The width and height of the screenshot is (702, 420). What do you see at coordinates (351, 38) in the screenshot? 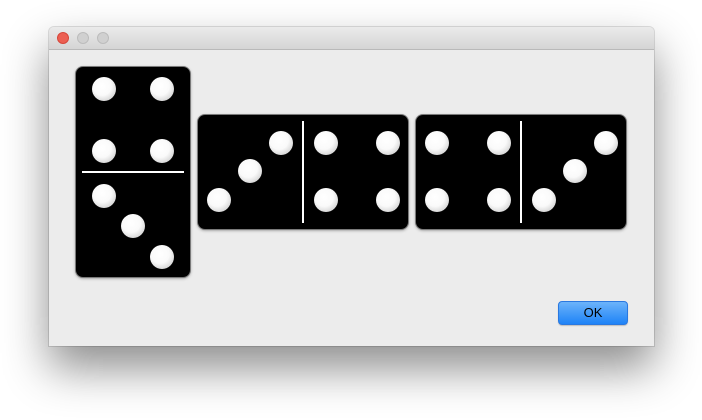
I see `title-bar` at bounding box center [351, 38].